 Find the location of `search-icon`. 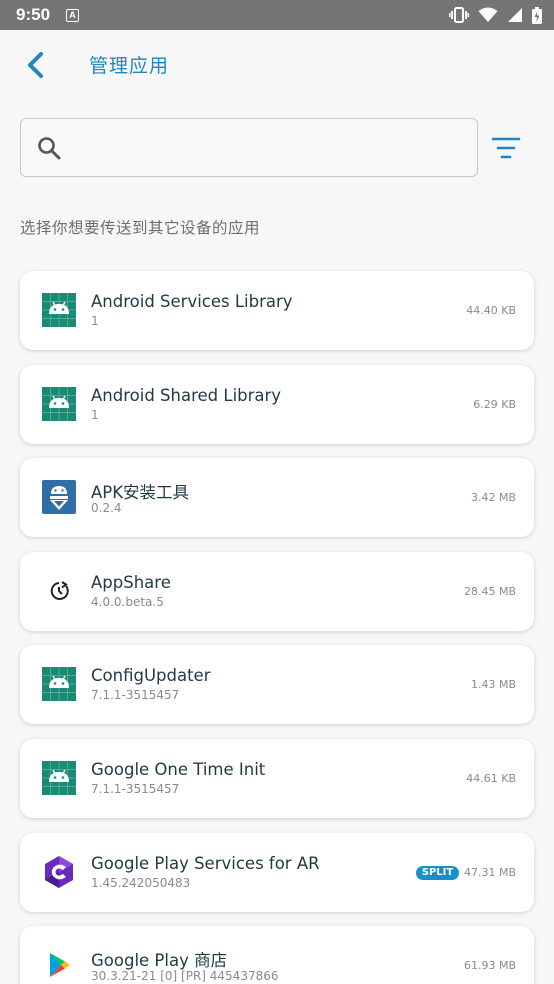

search-icon is located at coordinates (49, 147).